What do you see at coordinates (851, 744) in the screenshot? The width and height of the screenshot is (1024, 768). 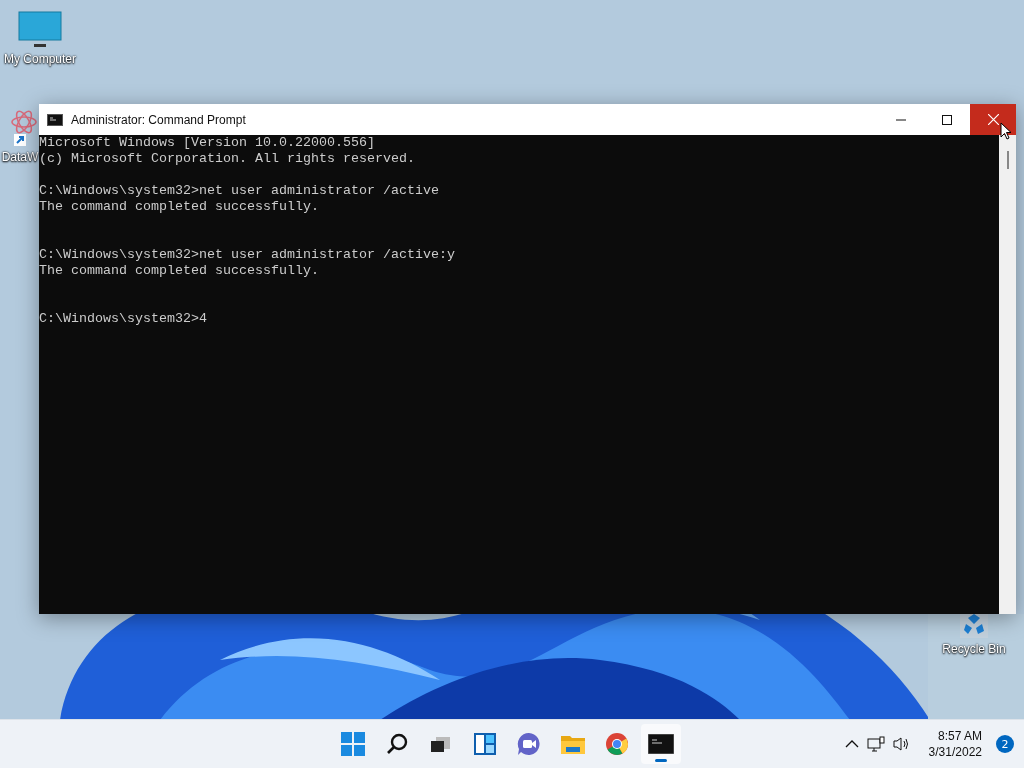 I see `chevron-up-icon` at bounding box center [851, 744].